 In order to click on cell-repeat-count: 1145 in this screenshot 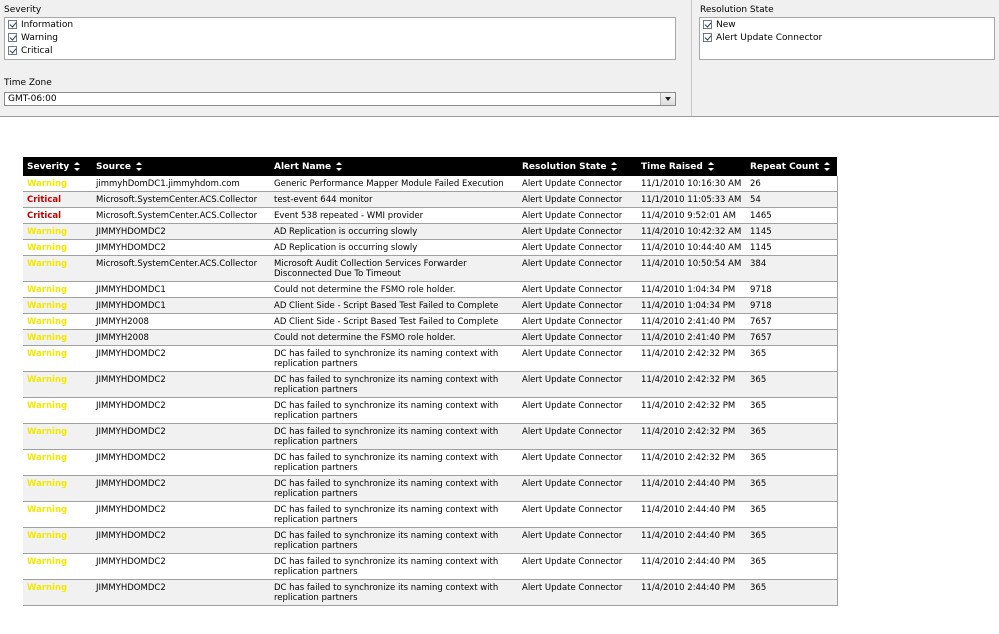, I will do `click(792, 247)`.